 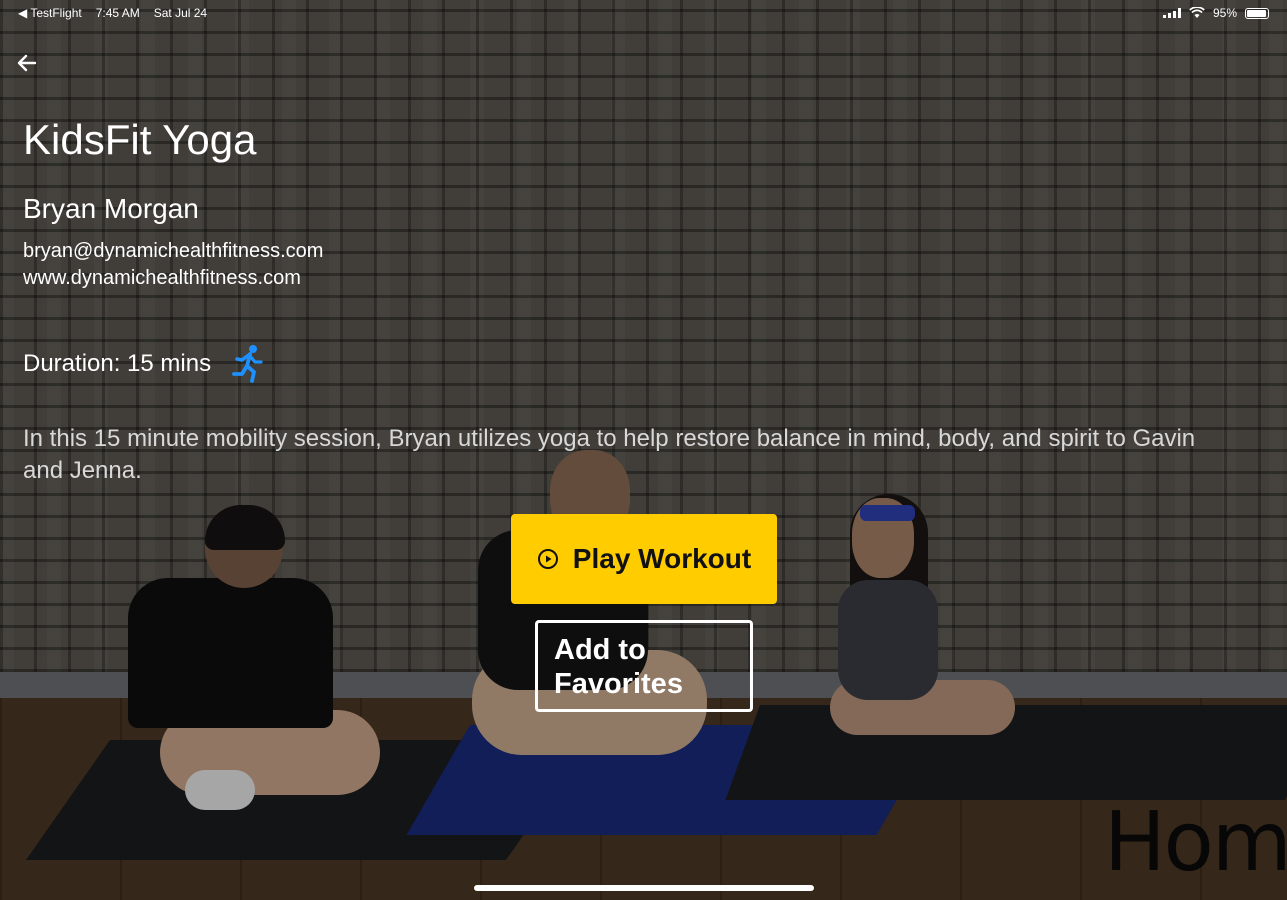 I want to click on status-carrier: ◀ TestFlight, so click(x=50, y=13).